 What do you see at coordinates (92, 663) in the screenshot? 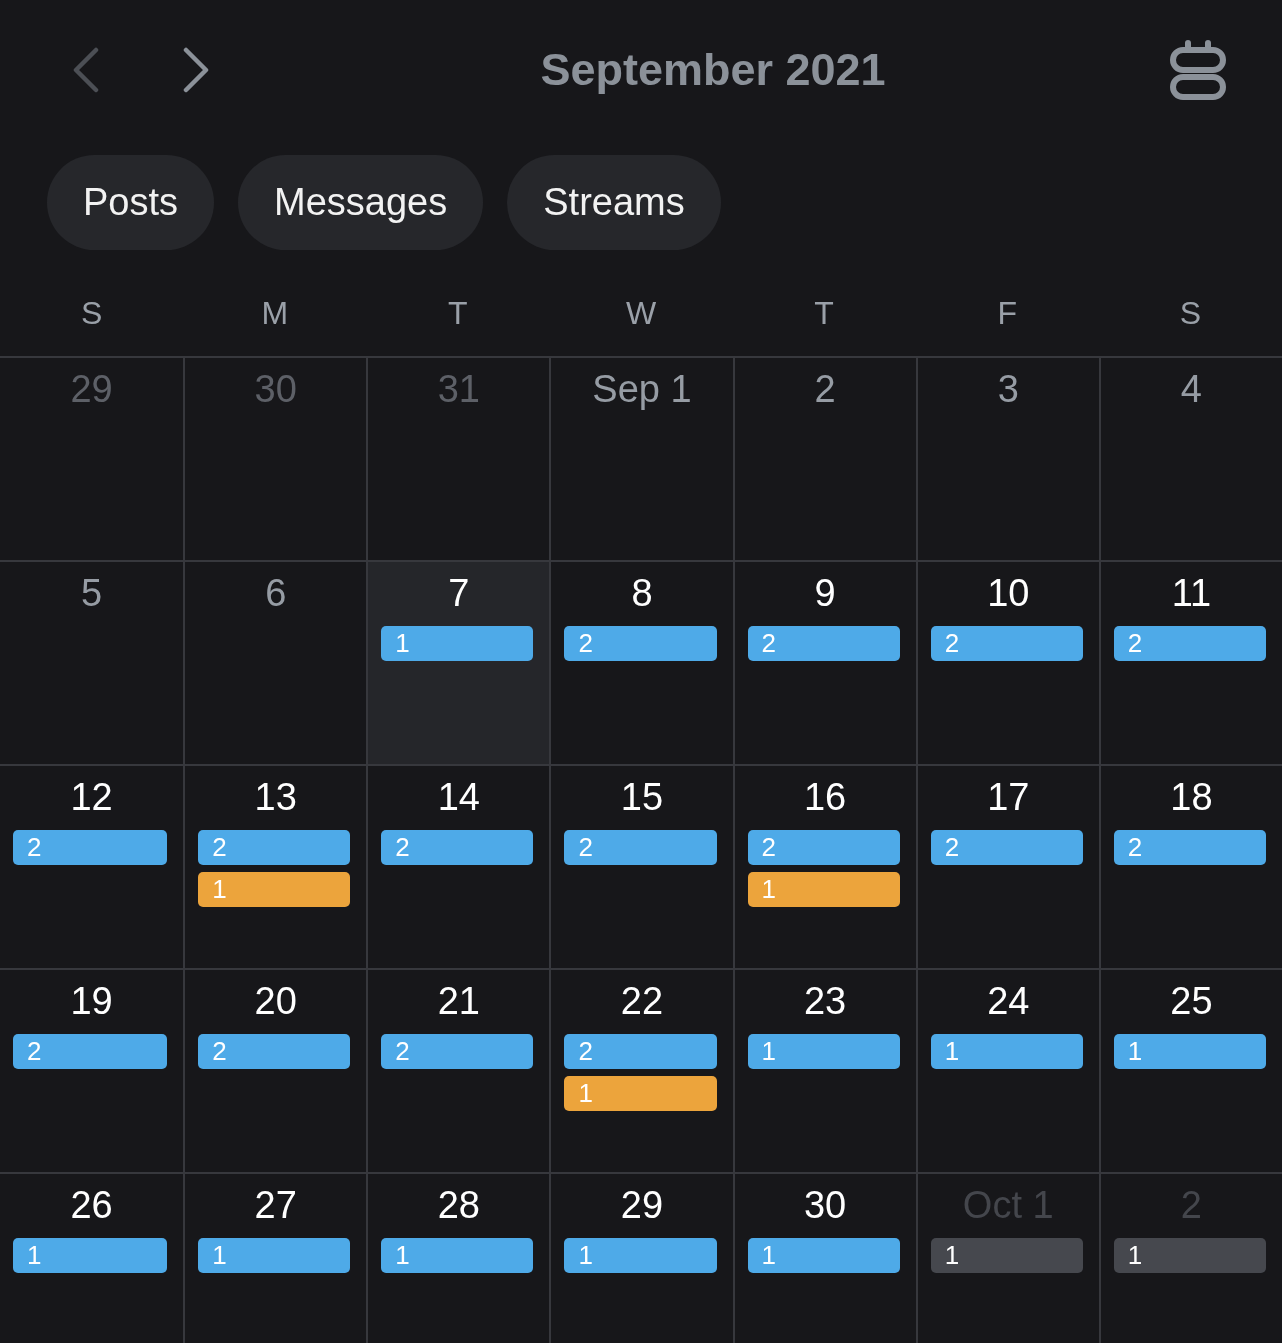
I see `day-cell: 5` at bounding box center [92, 663].